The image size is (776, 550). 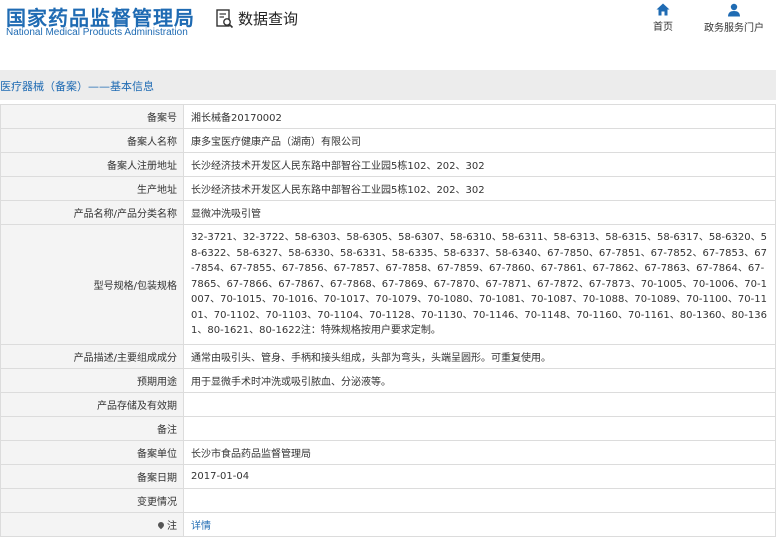 What do you see at coordinates (92, 428) in the screenshot?
I see `field-label: 备注` at bounding box center [92, 428].